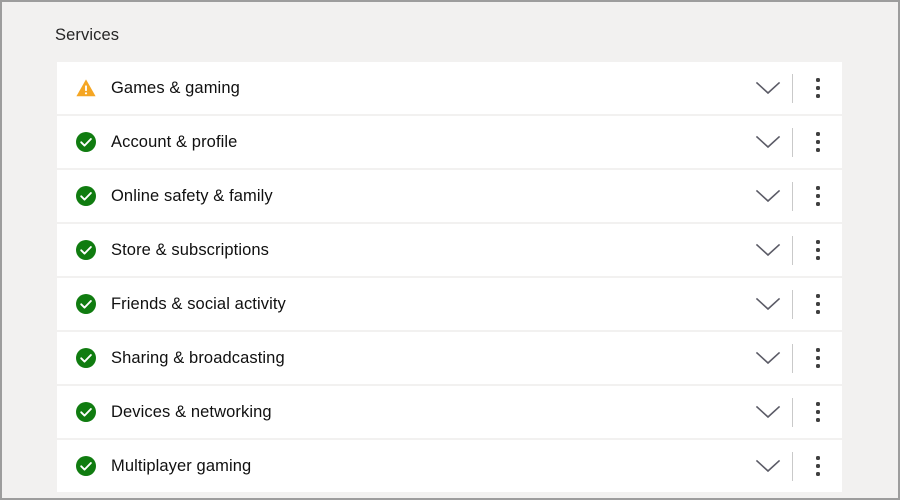  What do you see at coordinates (198, 304) in the screenshot?
I see `service-label: Friends & social activity` at bounding box center [198, 304].